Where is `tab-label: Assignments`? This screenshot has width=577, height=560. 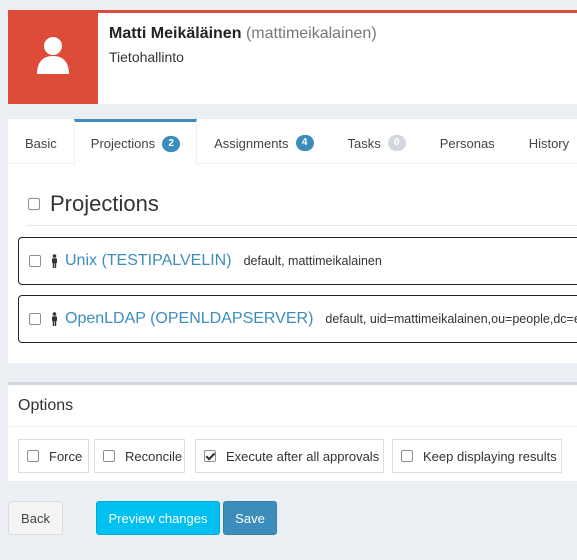 tab-label: Assignments is located at coordinates (251, 143).